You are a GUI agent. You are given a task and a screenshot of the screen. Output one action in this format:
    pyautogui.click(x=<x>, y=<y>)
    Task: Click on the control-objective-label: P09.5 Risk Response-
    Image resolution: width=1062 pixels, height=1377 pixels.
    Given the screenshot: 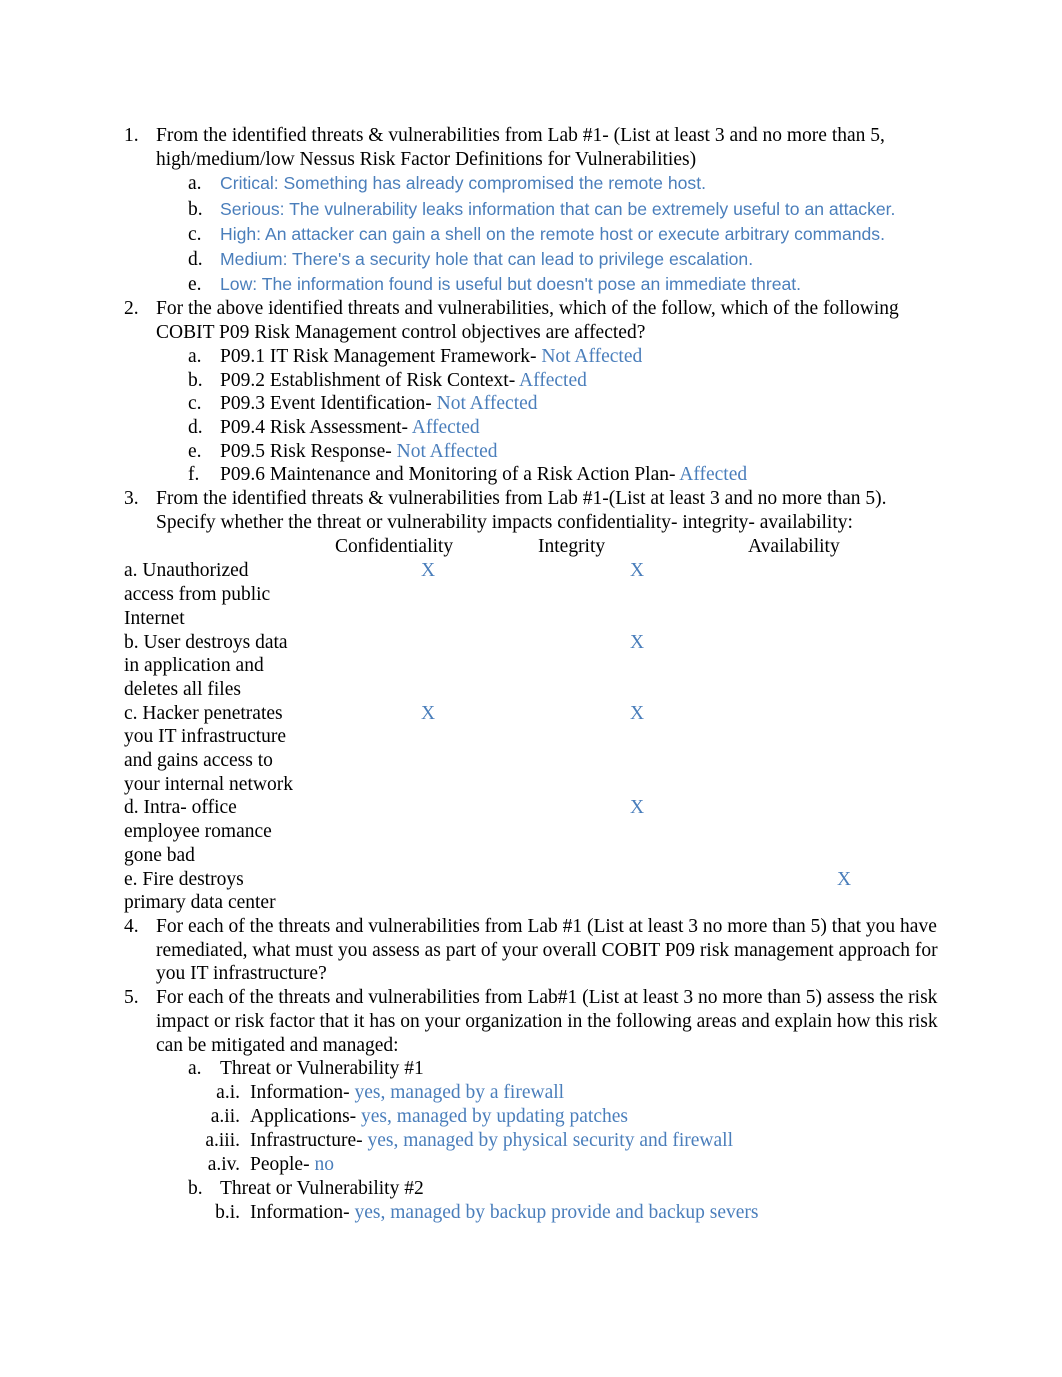 What is the action you would take?
    pyautogui.click(x=306, y=451)
    